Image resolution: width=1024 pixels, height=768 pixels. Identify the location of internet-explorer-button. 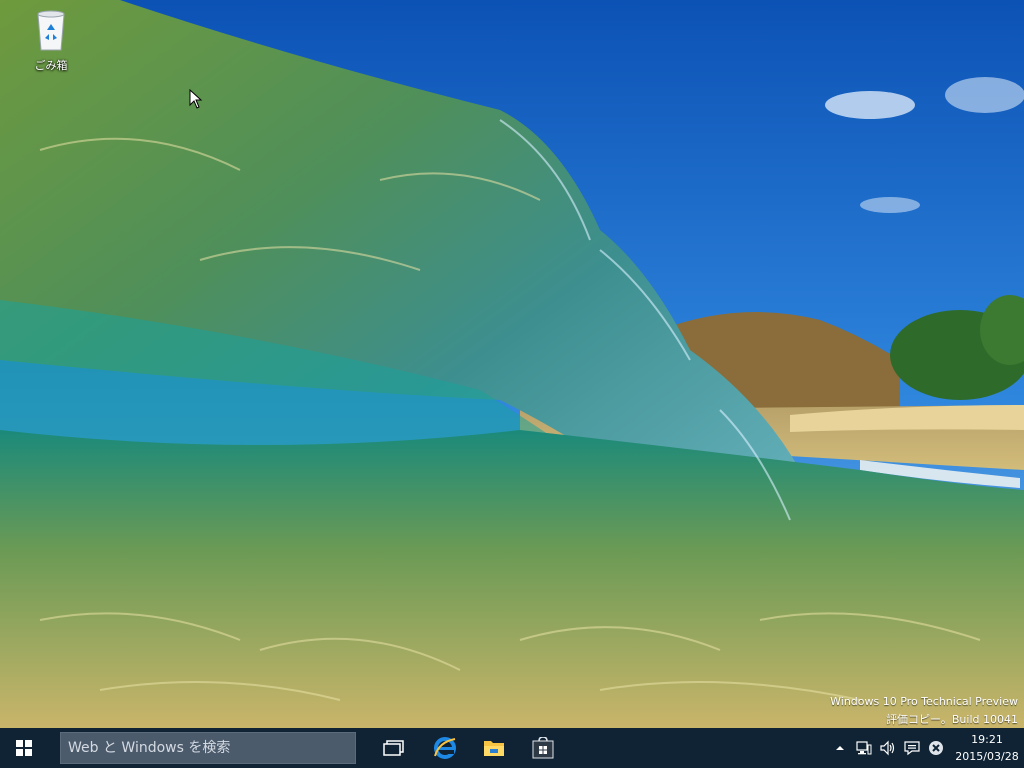
(445, 748).